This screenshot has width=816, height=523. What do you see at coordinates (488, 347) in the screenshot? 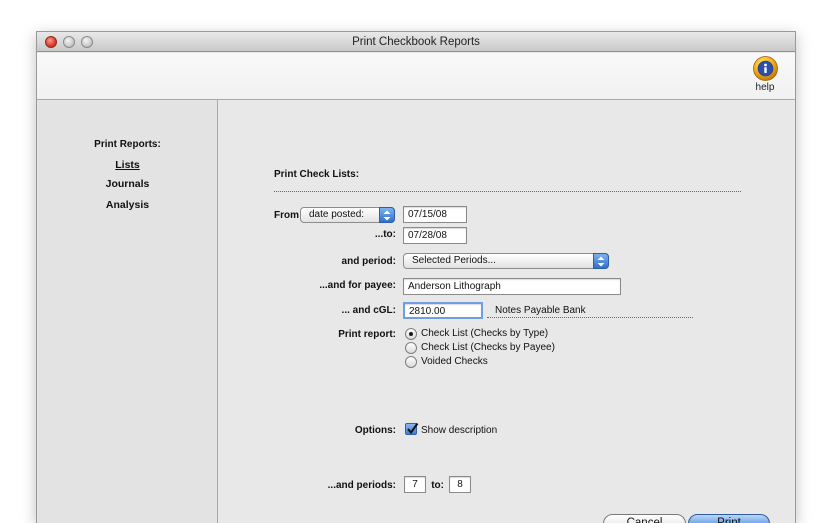
I see `radio-label: Check List (Checks by Payee)` at bounding box center [488, 347].